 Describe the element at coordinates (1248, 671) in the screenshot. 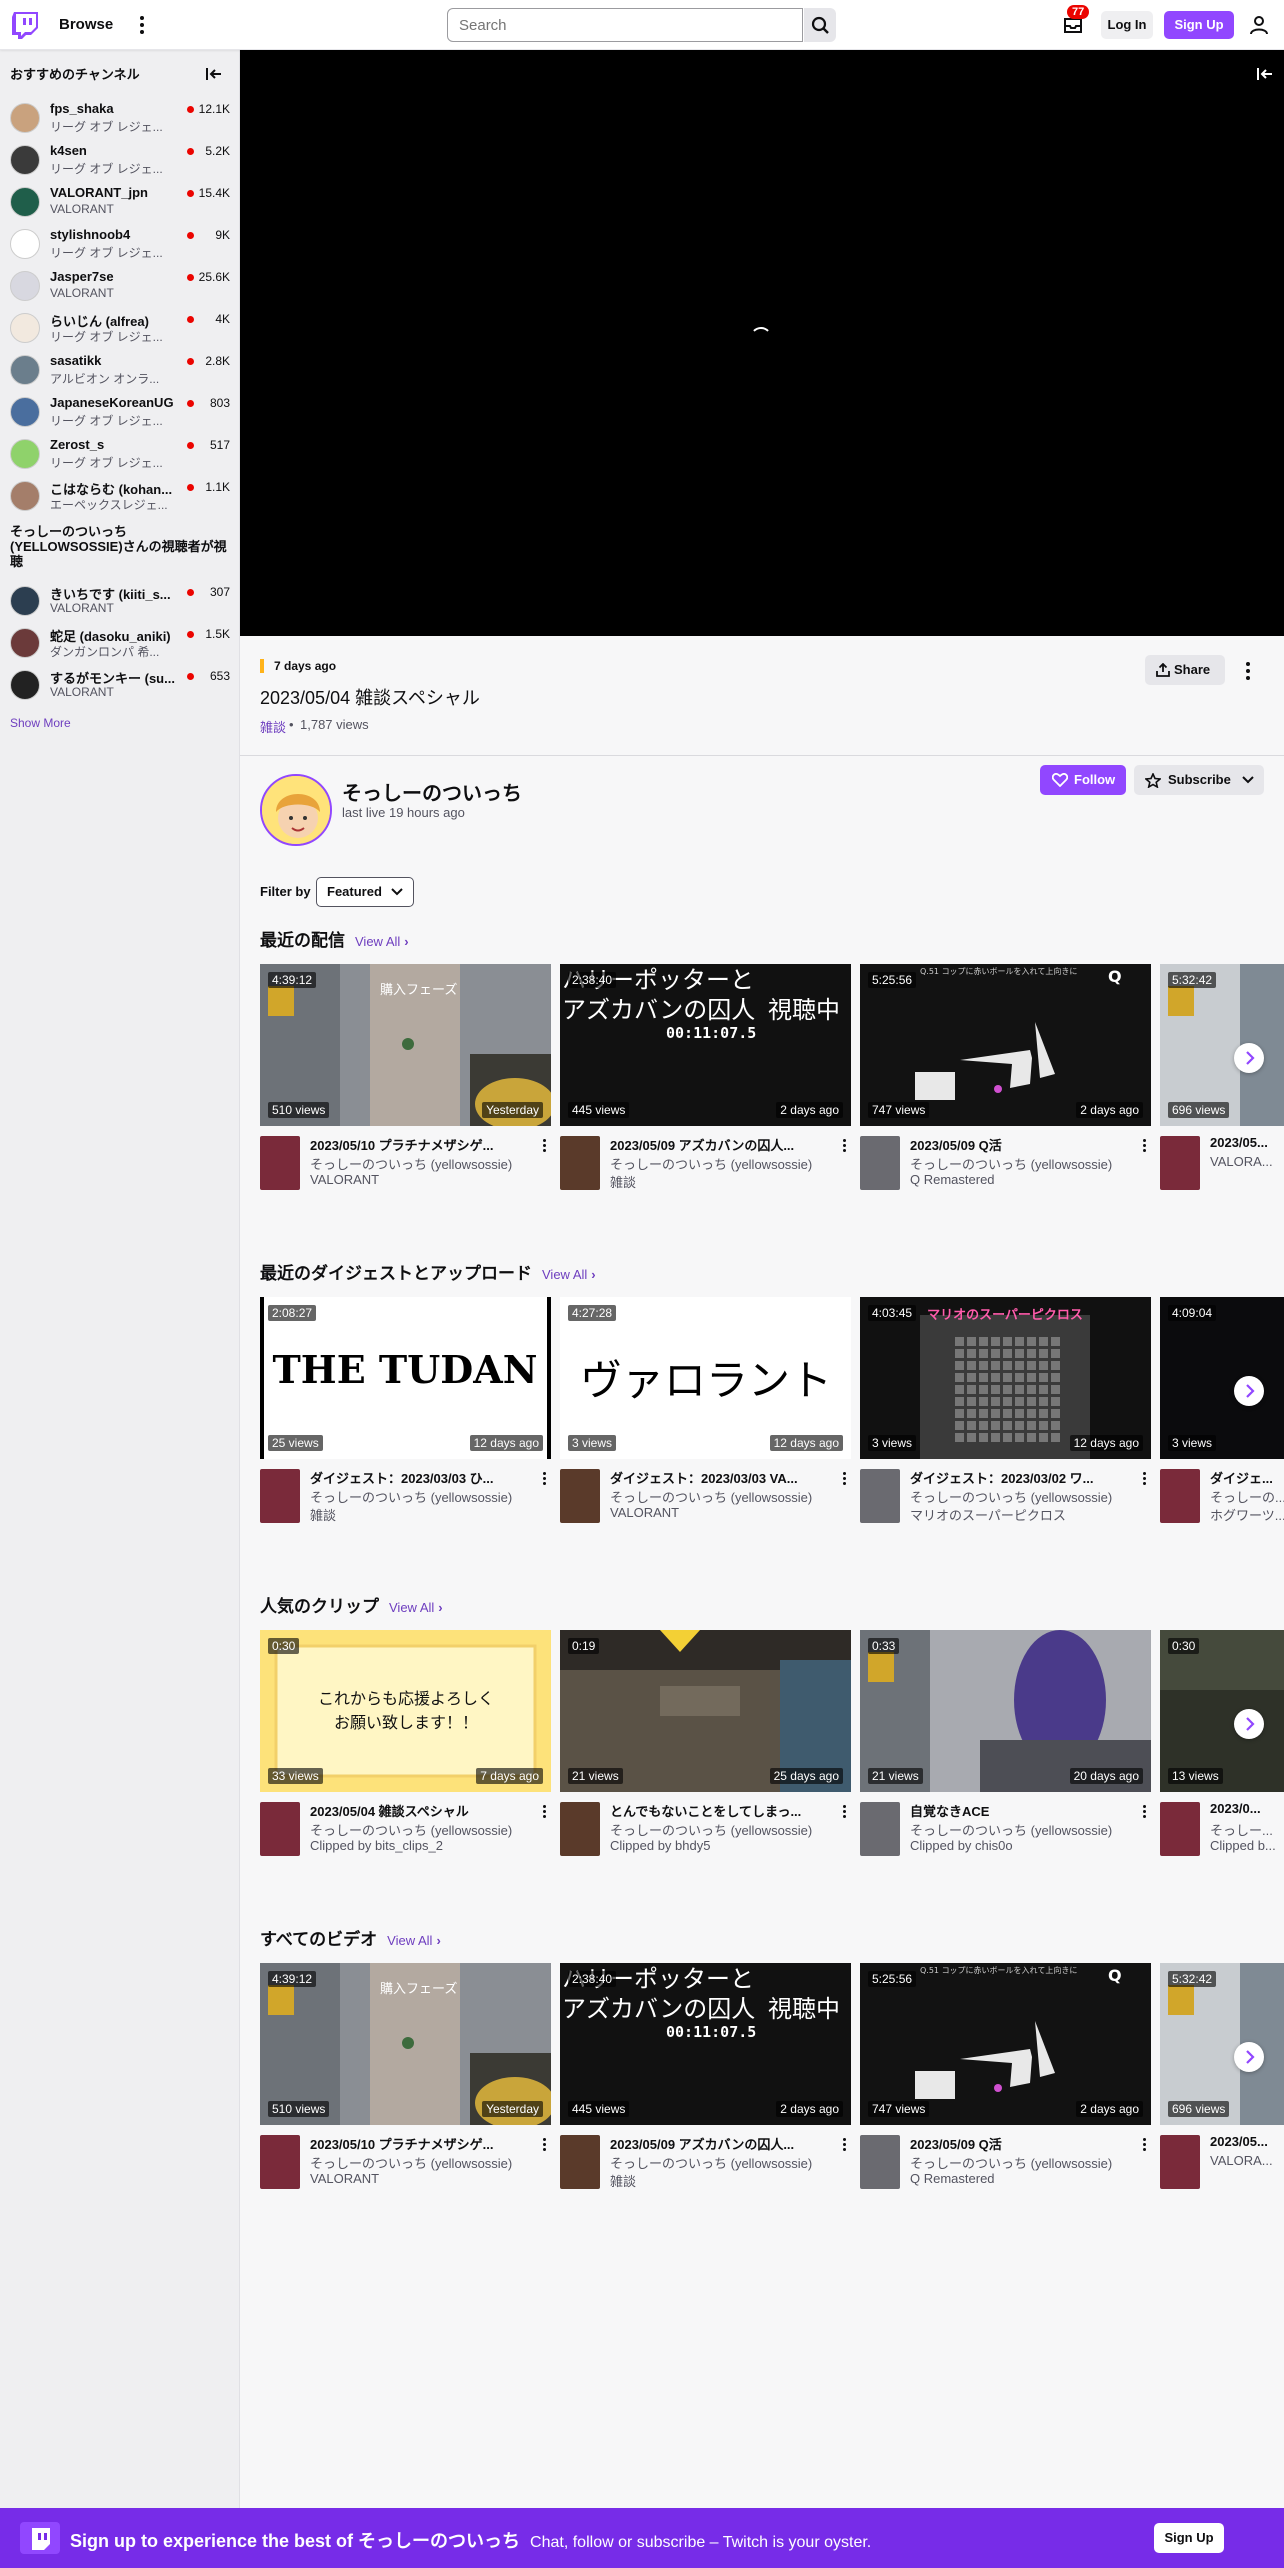

I see `video-more-icon` at that location.